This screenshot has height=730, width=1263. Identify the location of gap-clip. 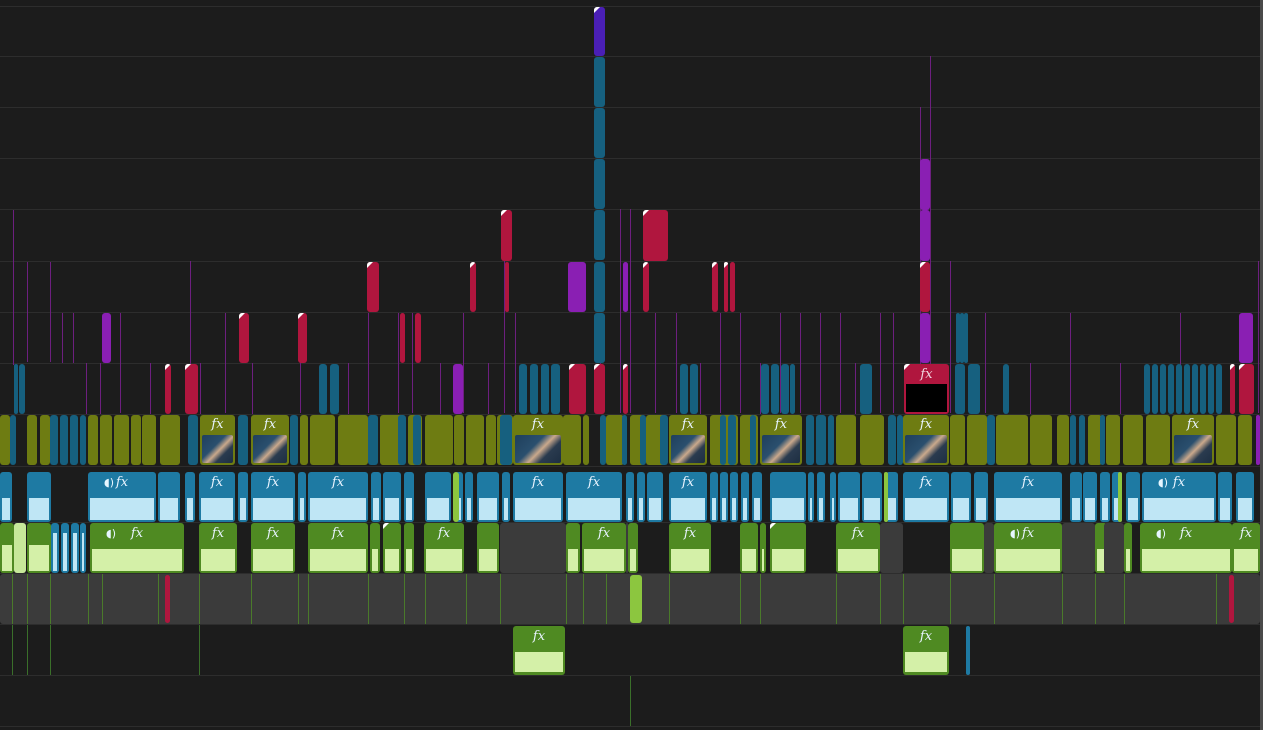
(1078, 548).